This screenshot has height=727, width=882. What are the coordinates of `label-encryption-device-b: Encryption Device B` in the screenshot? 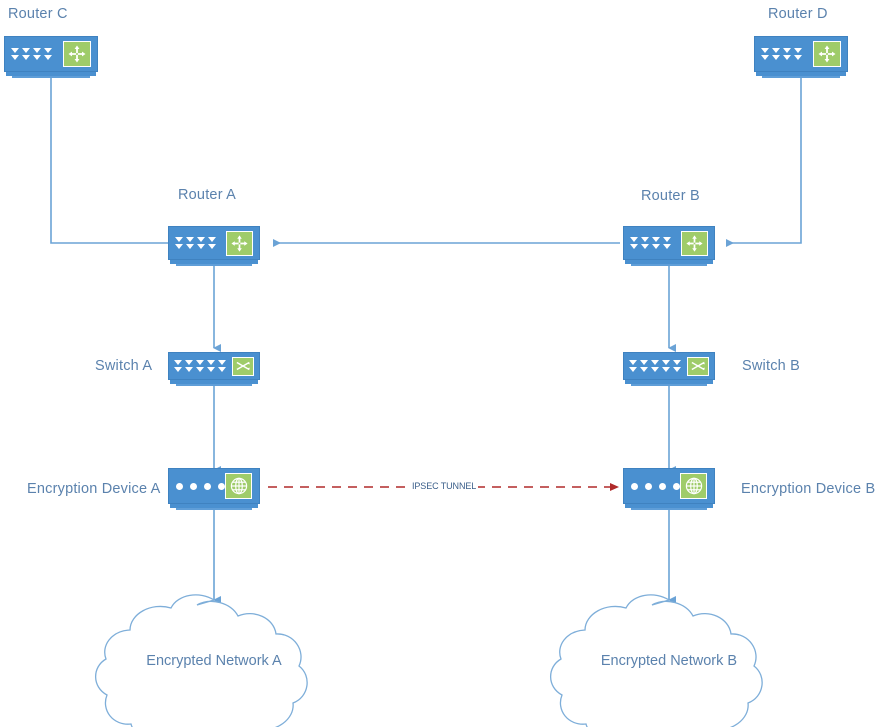 It's located at (808, 489).